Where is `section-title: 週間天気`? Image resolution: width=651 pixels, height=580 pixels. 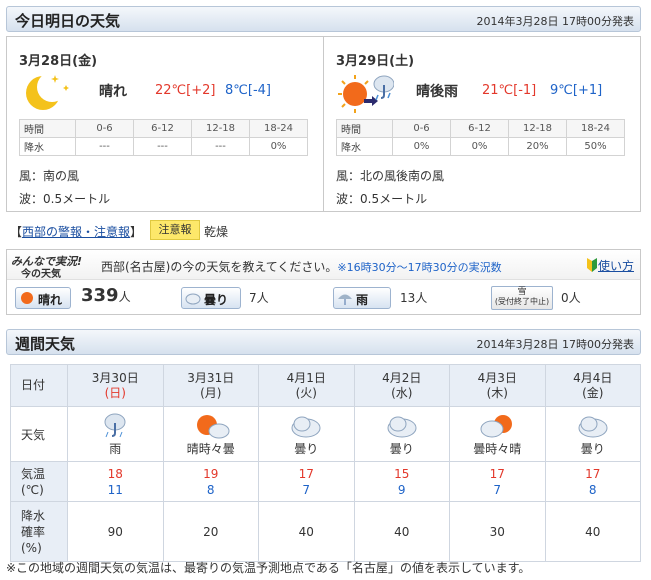
section-title: 週間天気 is located at coordinates (45, 344).